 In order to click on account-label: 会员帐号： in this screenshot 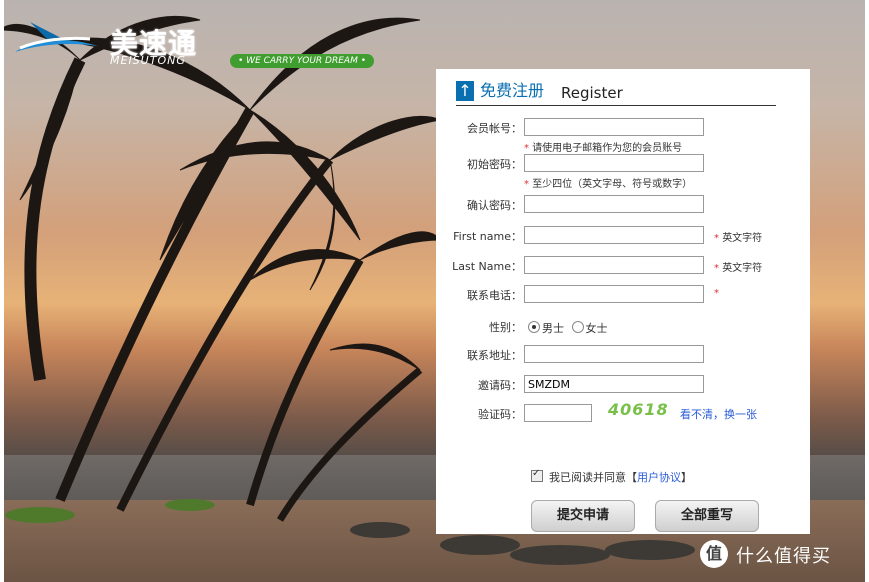, I will do `click(494, 128)`.